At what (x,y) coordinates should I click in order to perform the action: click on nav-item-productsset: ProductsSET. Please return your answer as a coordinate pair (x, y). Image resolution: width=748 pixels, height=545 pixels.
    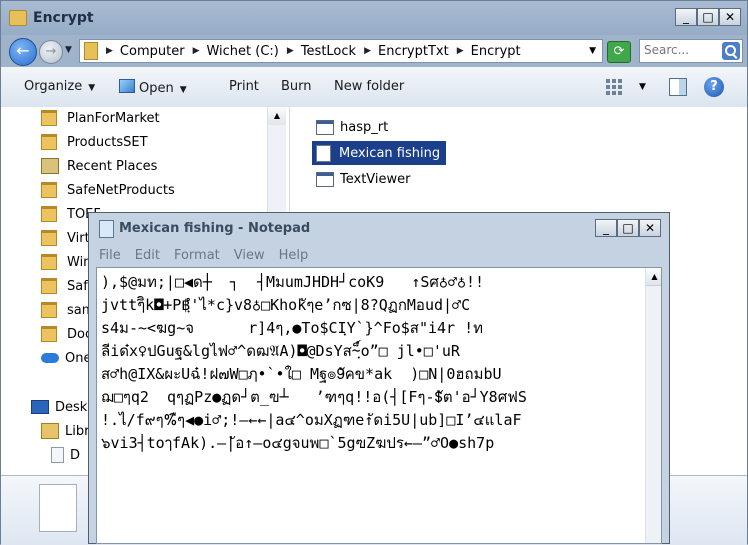
    Looking at the image, I should click on (94, 142).